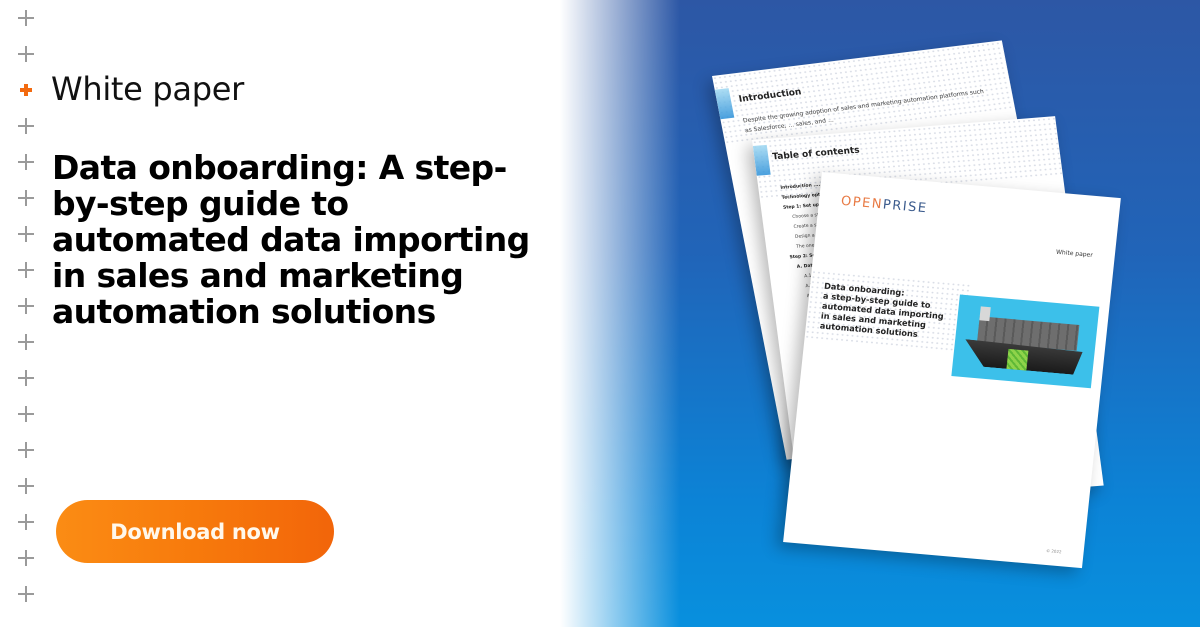 The height and width of the screenshot is (627, 1200). What do you see at coordinates (1053, 551) in the screenshot?
I see `cover-footer: © 2022` at bounding box center [1053, 551].